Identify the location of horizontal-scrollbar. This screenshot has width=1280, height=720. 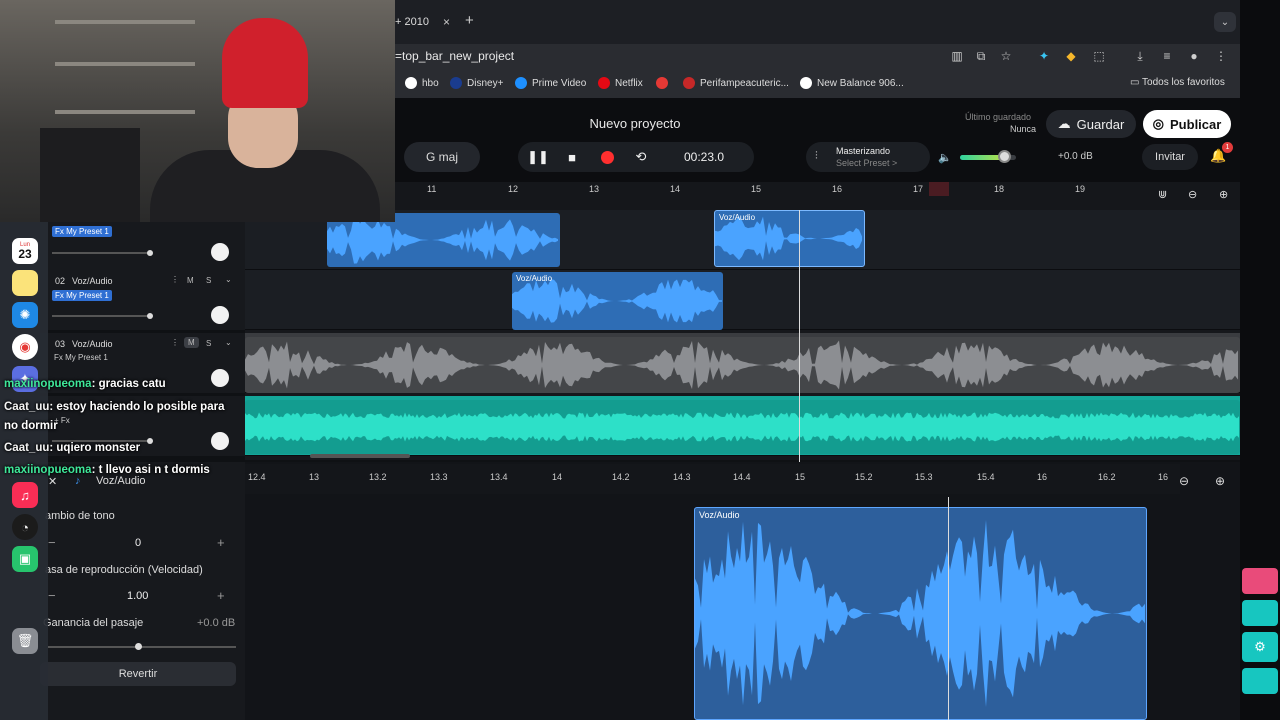
(360, 456).